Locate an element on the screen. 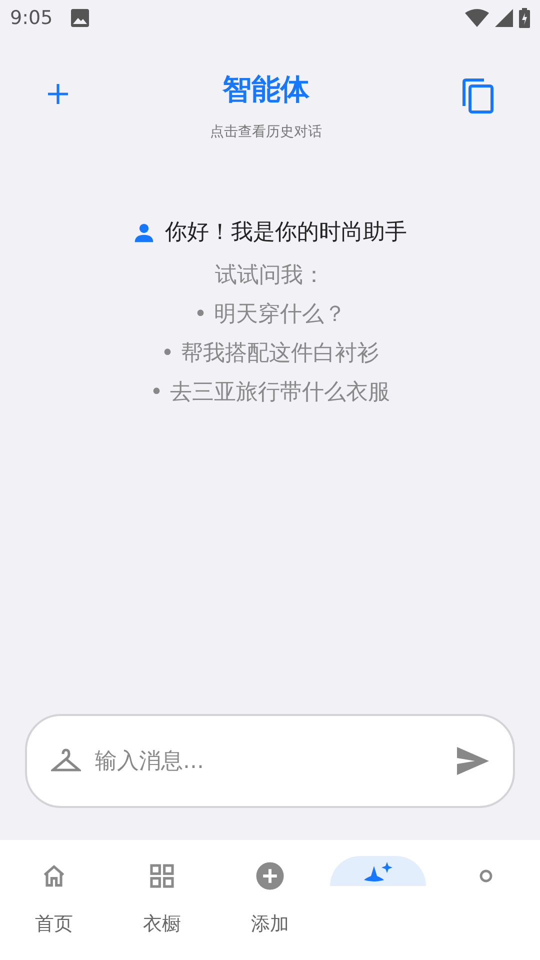 Image resolution: width=540 pixels, height=960 pixels. circle-icon is located at coordinates (486, 876).